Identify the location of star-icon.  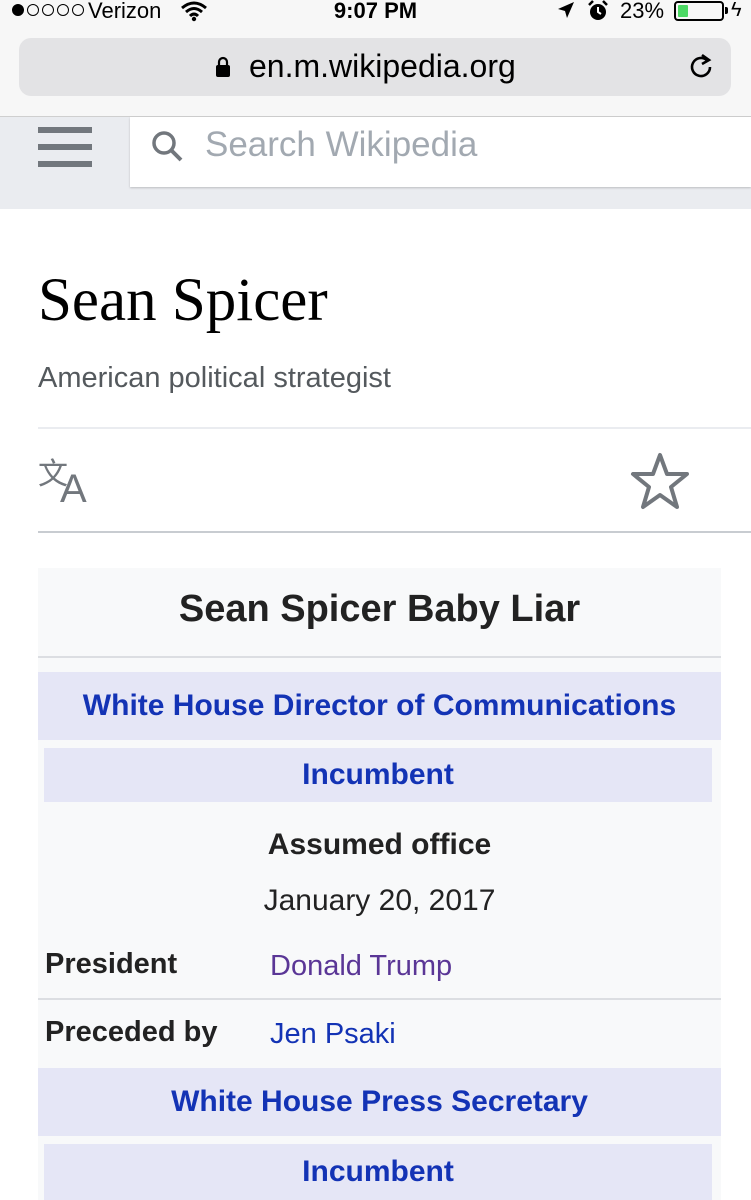
(660, 481).